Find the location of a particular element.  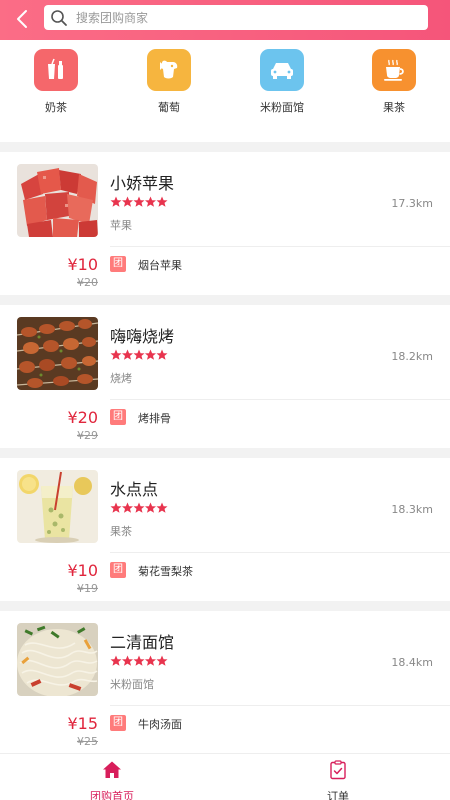

search-input is located at coordinates (241, 17).